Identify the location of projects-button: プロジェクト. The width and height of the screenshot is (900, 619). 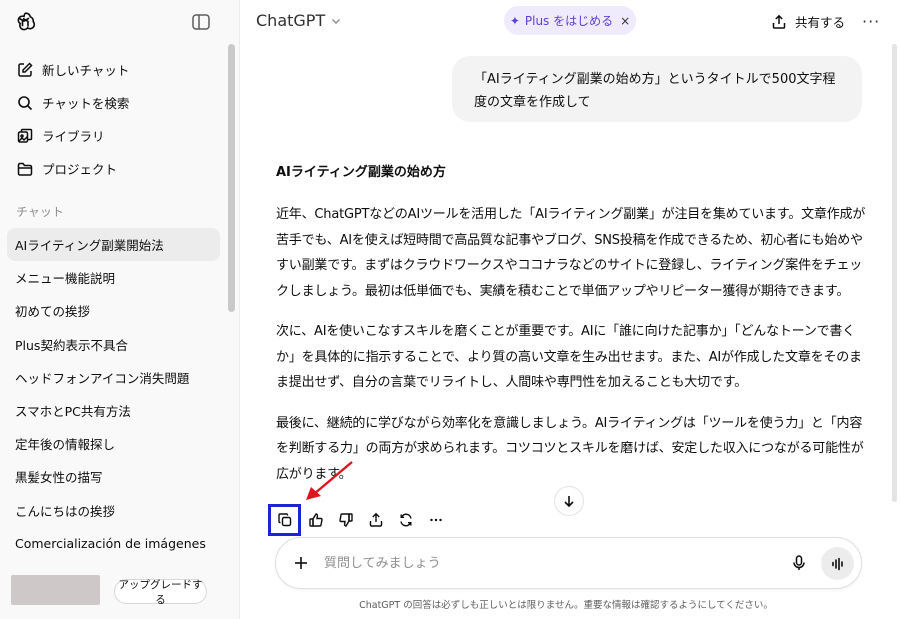
(114, 168).